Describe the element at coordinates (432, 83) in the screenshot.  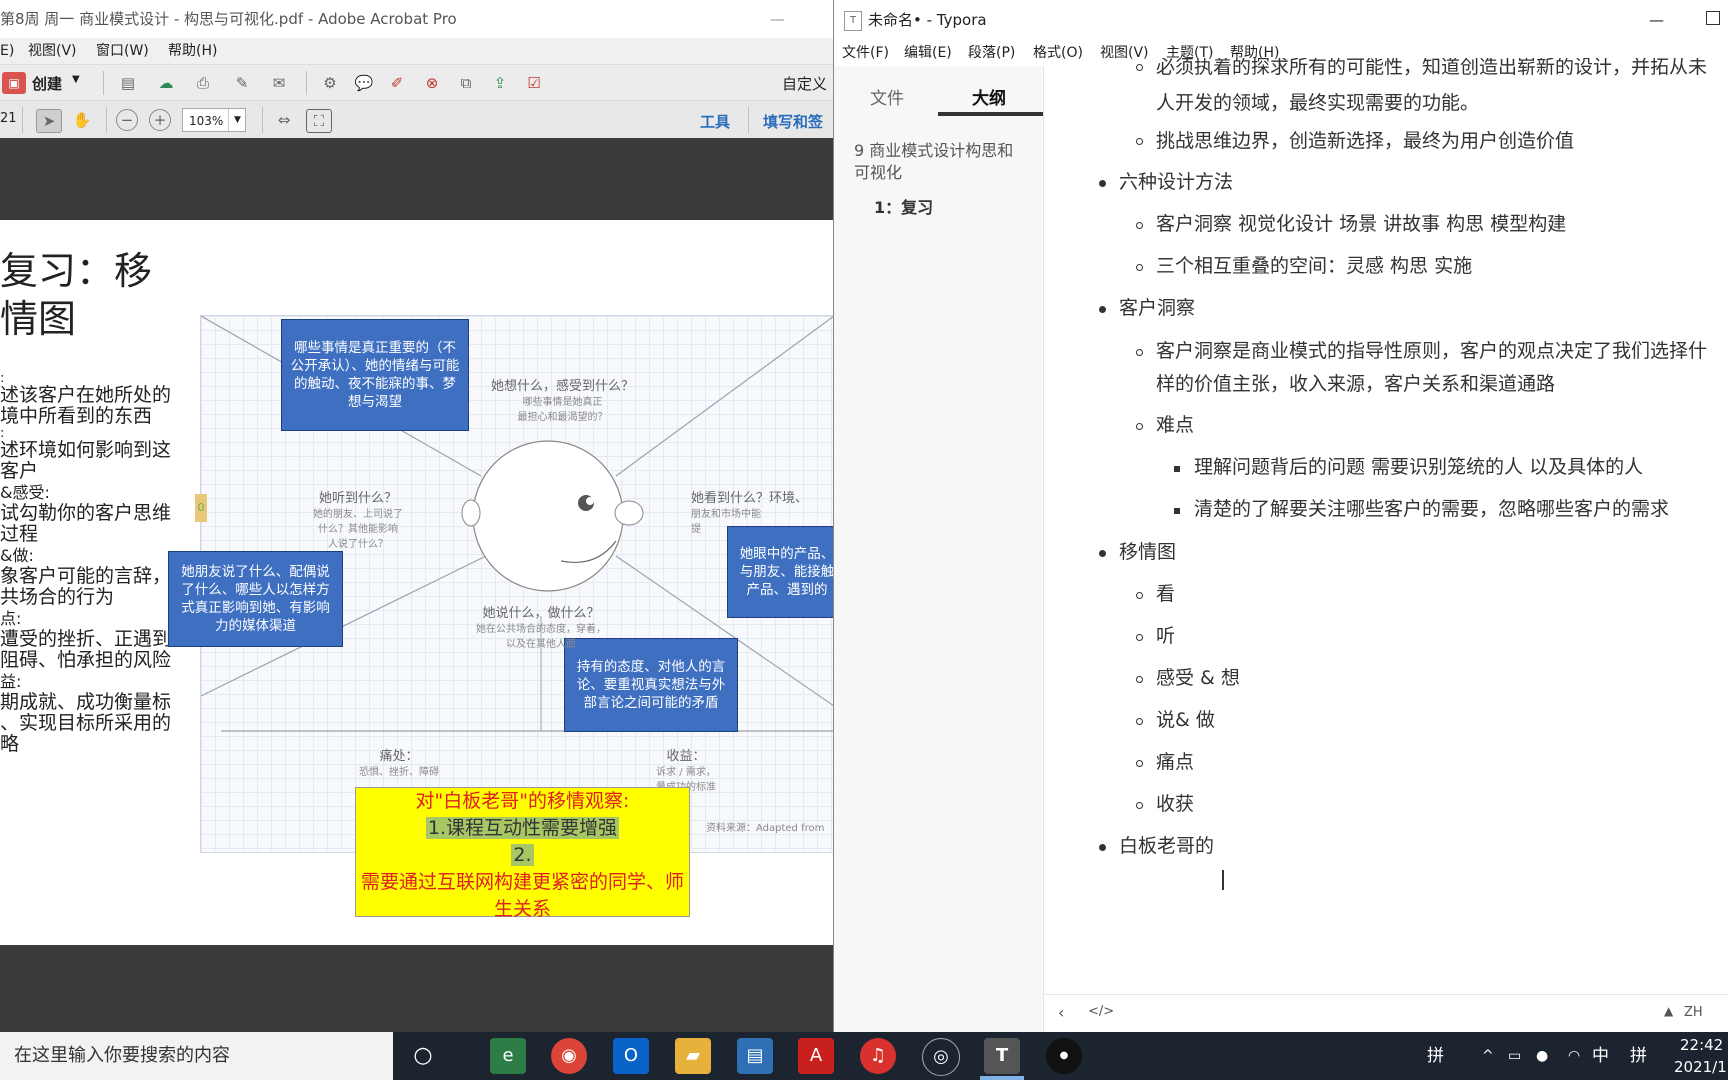
I see `delete-page-icon: ⊗` at that location.